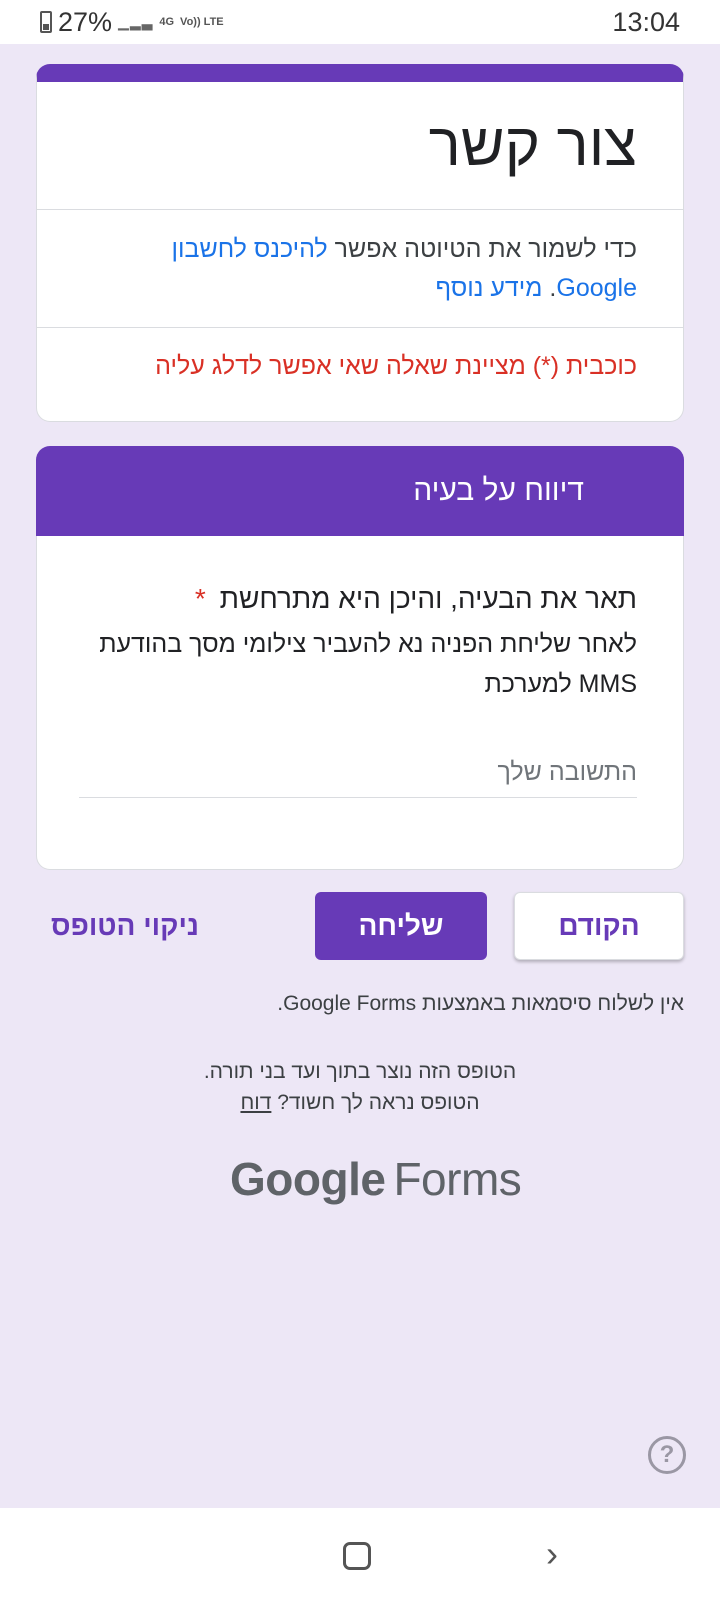  Describe the element at coordinates (599, 926) in the screenshot. I see `back-button: הקודם` at that location.